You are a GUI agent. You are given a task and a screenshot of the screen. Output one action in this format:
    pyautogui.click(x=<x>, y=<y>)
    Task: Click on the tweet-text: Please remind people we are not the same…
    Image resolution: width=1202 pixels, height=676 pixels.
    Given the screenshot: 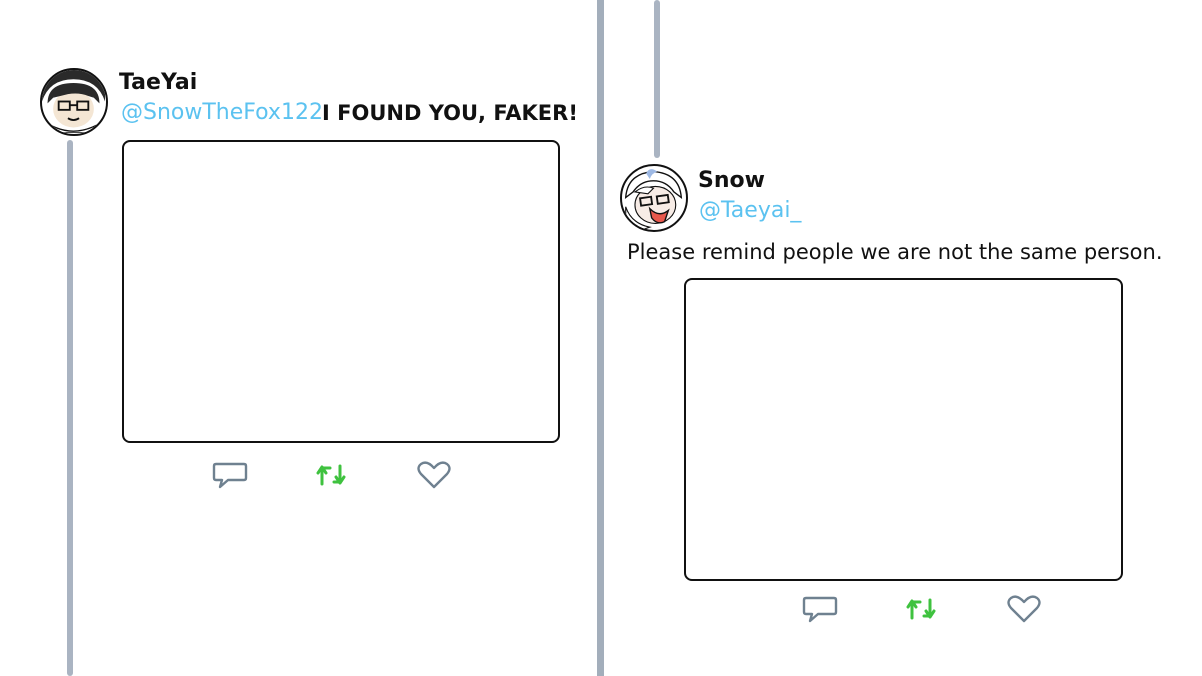 What is the action you would take?
    pyautogui.click(x=895, y=252)
    